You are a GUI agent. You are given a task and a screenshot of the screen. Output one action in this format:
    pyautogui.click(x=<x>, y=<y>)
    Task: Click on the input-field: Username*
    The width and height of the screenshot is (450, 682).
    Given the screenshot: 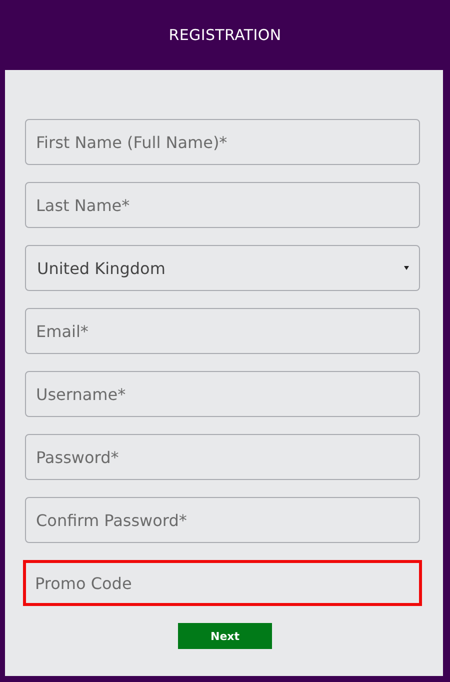 What is the action you would take?
    pyautogui.click(x=222, y=394)
    